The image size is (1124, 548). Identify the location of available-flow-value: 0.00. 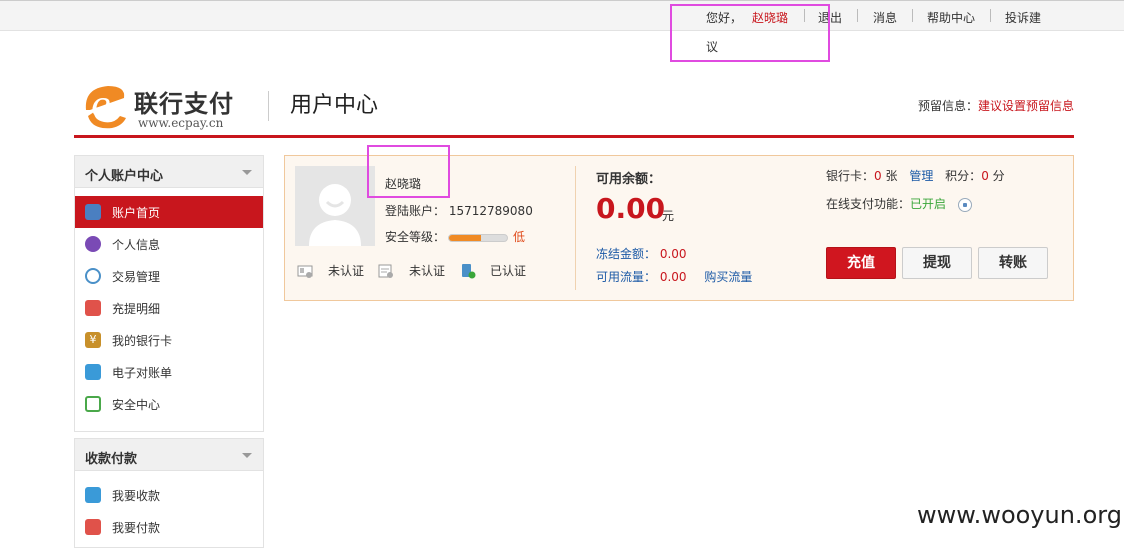
(673, 277).